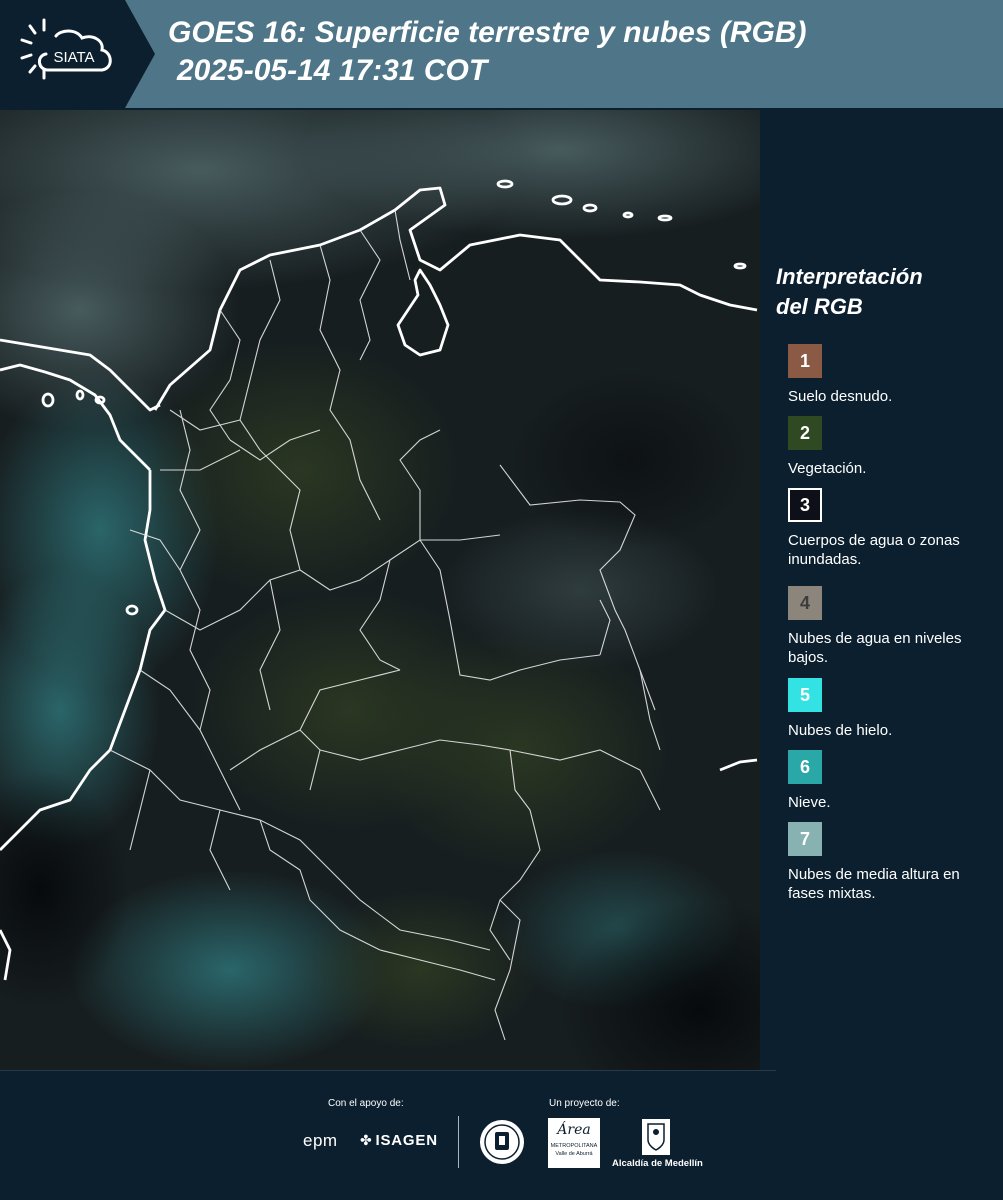 The height and width of the screenshot is (1200, 1003). Describe the element at coordinates (874, 550) in the screenshot. I see `legend-label: Cuerpos de agua o zonas inundadas.` at that location.